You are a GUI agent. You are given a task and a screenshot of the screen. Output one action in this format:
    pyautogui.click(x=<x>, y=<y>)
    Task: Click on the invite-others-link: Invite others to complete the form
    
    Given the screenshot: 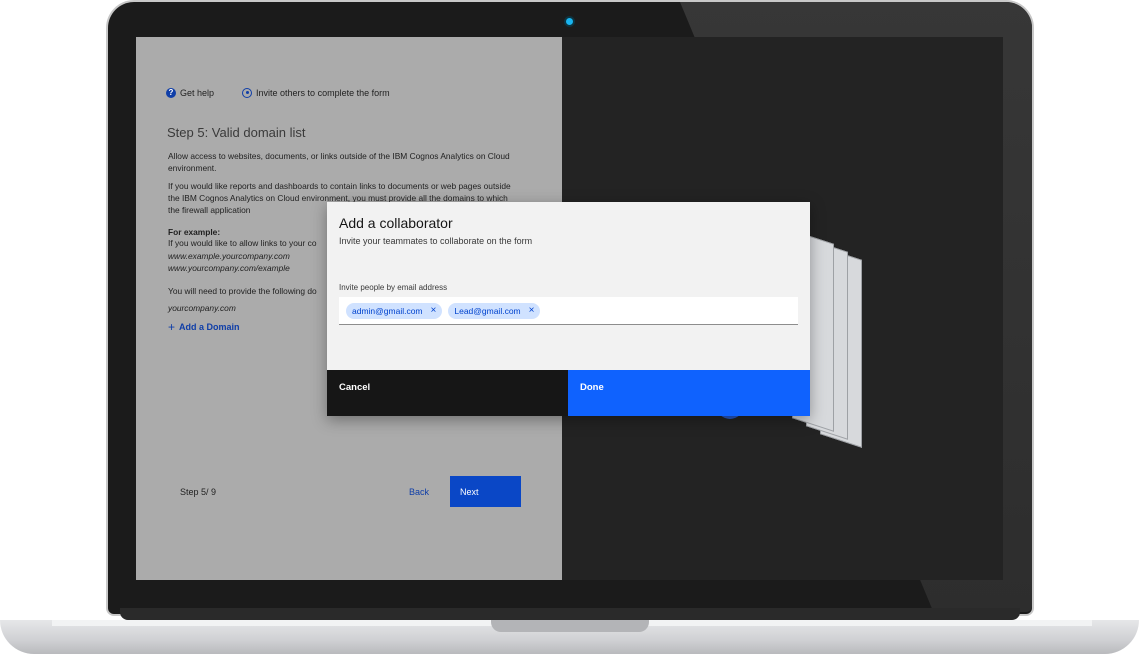 What is the action you would take?
    pyautogui.click(x=316, y=93)
    